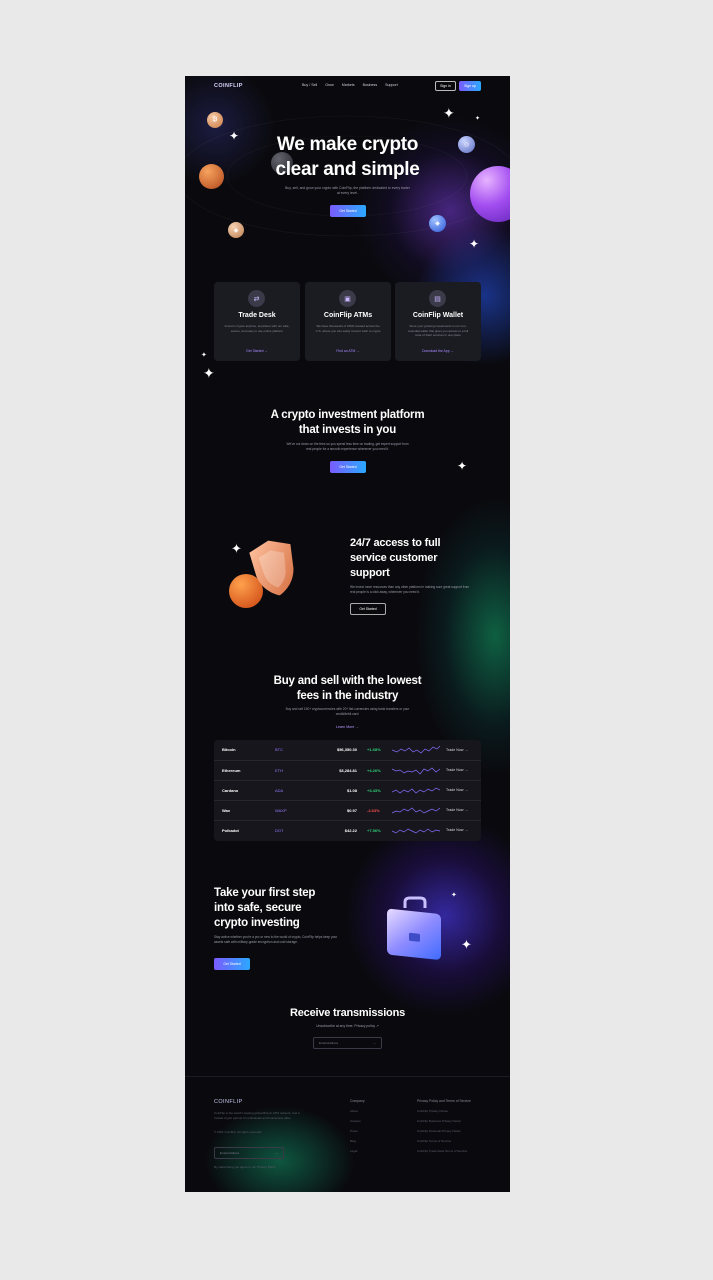 This screenshot has height=1280, width=713. I want to click on newsletter-email-input: Email Address →, so click(347, 1043).